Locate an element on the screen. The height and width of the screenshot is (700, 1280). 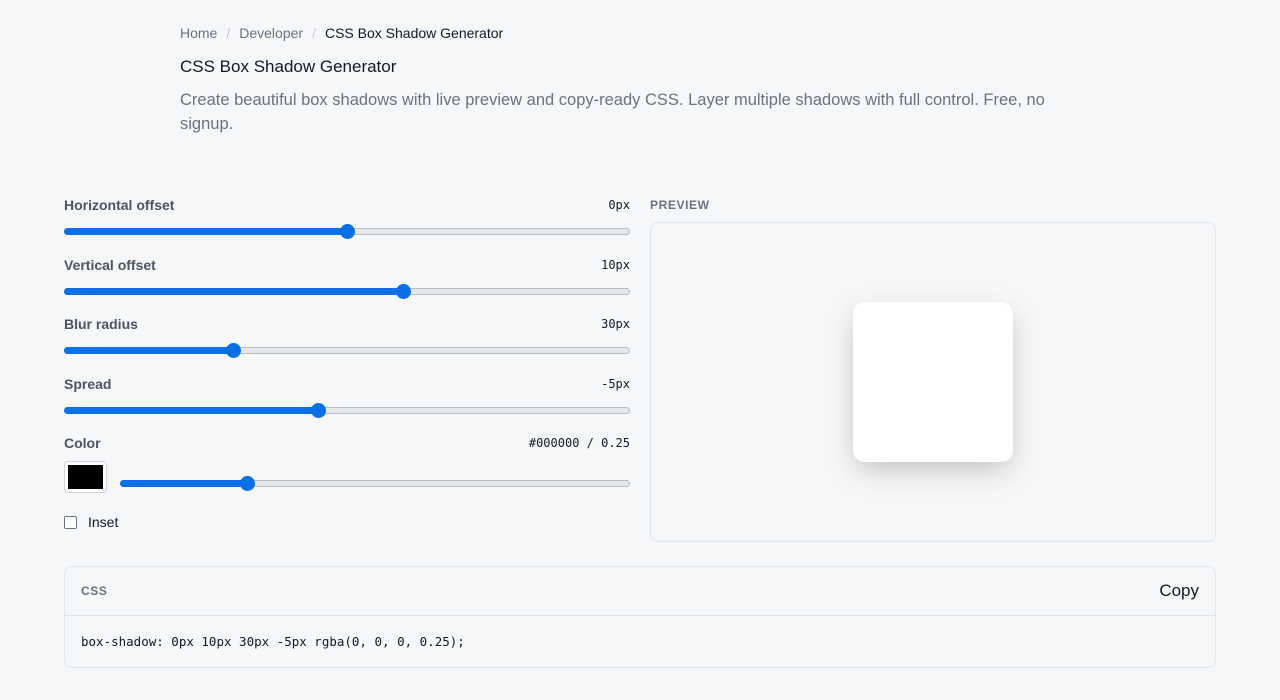
breadcrumb-current: CSS Box Shadow Generator is located at coordinates (414, 33).